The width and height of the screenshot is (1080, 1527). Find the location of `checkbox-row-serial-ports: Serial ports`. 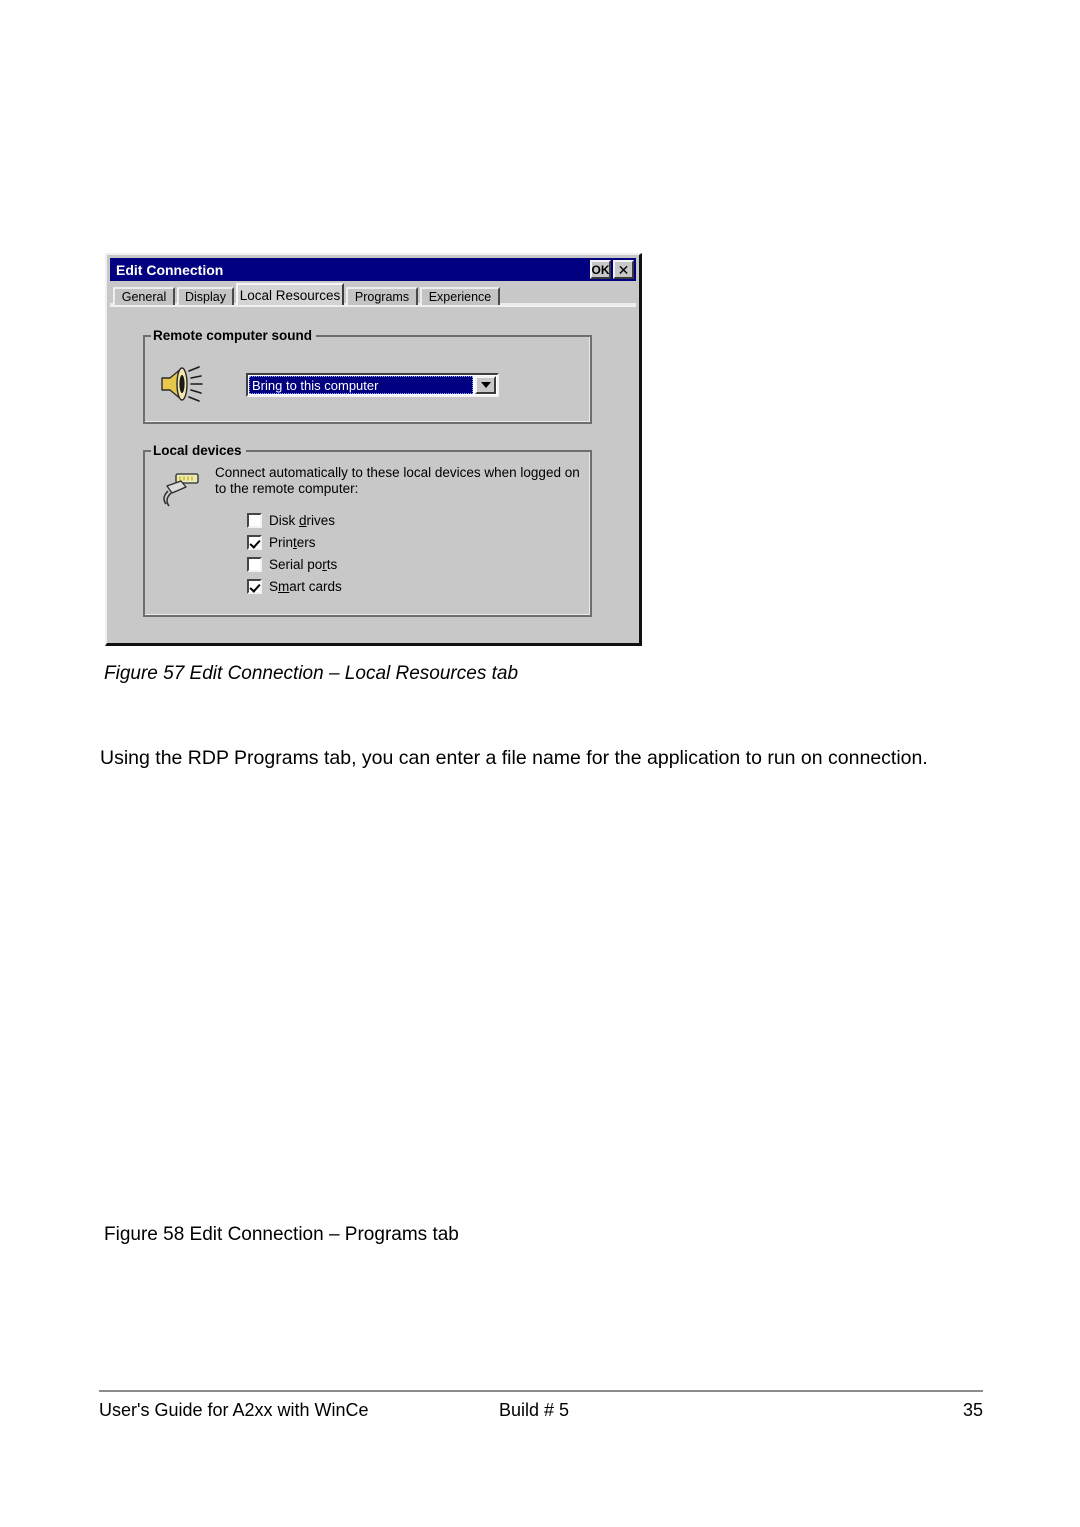

checkbox-row-serial-ports: Serial ports is located at coordinates (294, 564).